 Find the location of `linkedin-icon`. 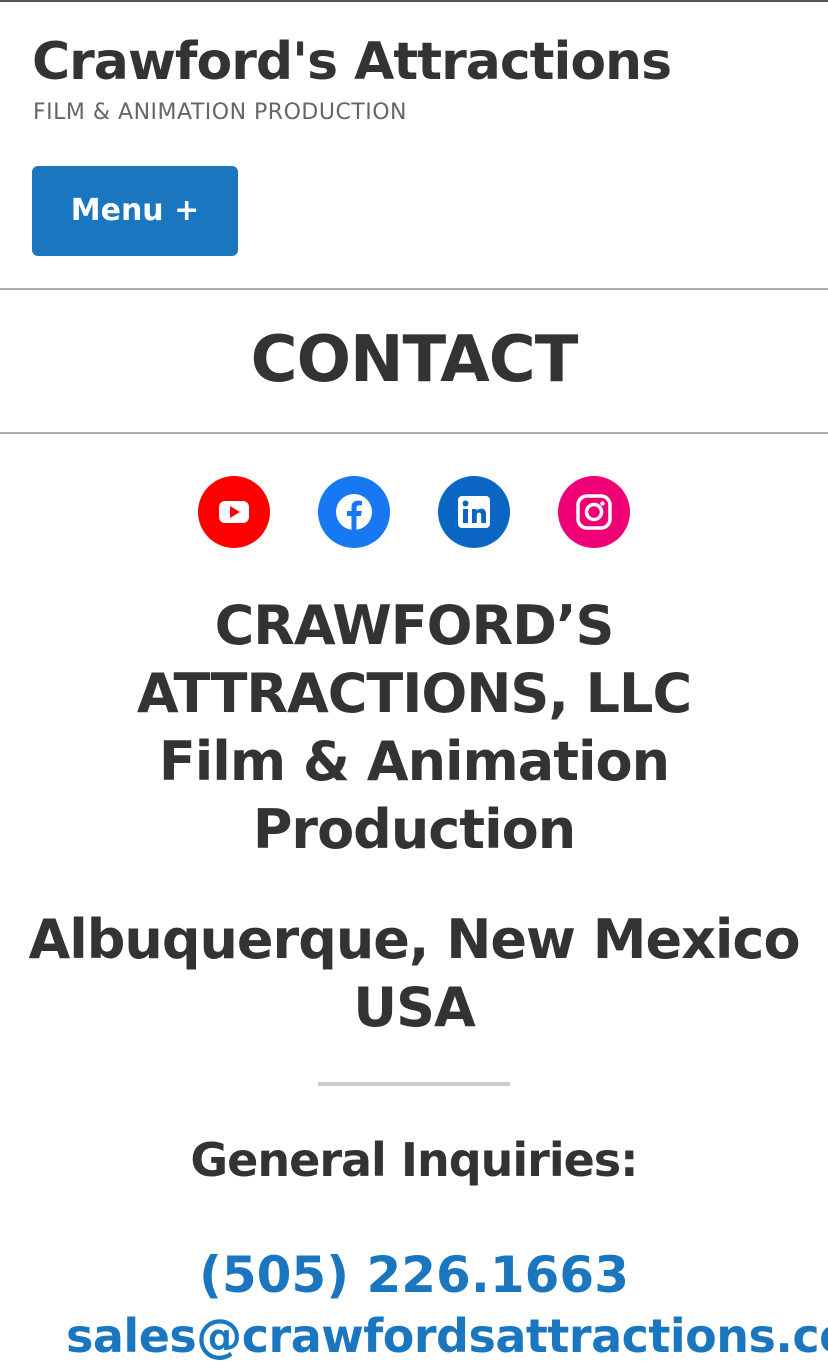

linkedin-icon is located at coordinates (474, 512).